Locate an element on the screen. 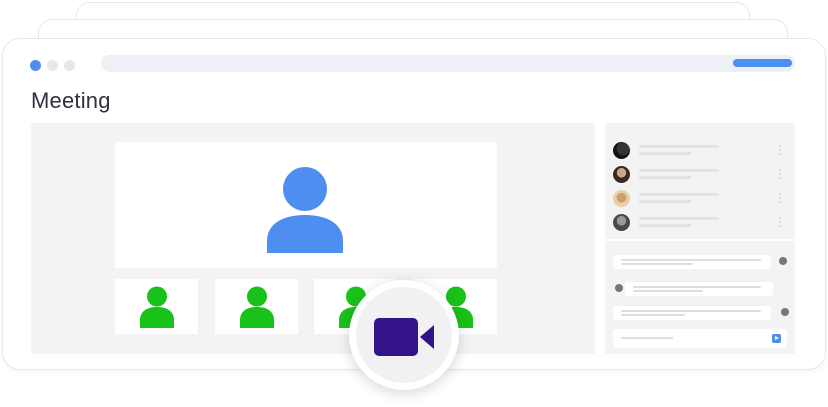 Image resolution: width=828 pixels, height=407 pixels. address-bar is located at coordinates (448, 63).